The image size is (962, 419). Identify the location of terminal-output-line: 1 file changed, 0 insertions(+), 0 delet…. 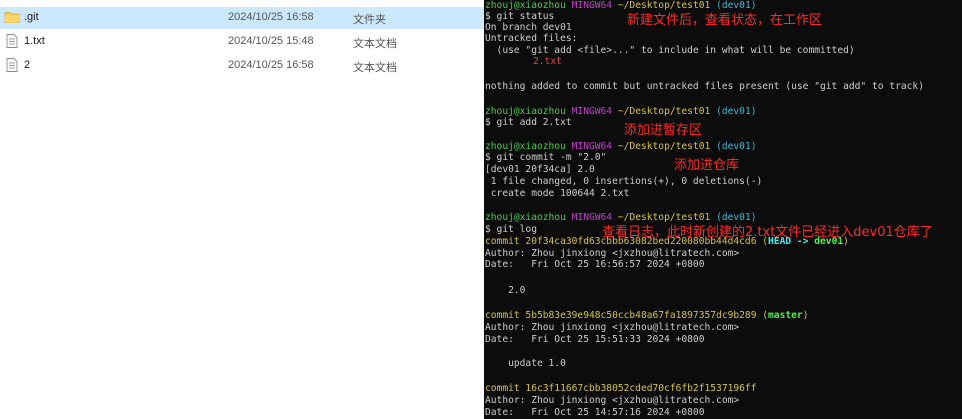
(624, 181).